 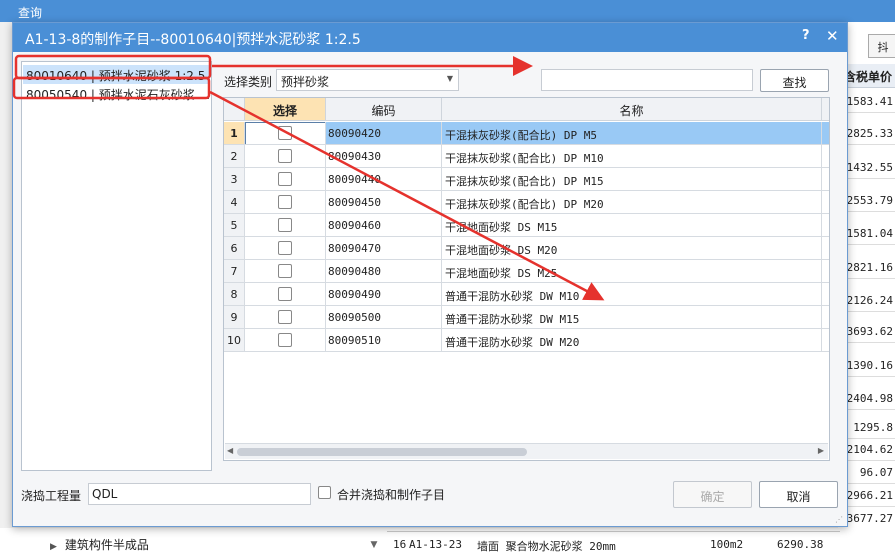 I want to click on price-cell: 1390.16, so click(x=867, y=365).